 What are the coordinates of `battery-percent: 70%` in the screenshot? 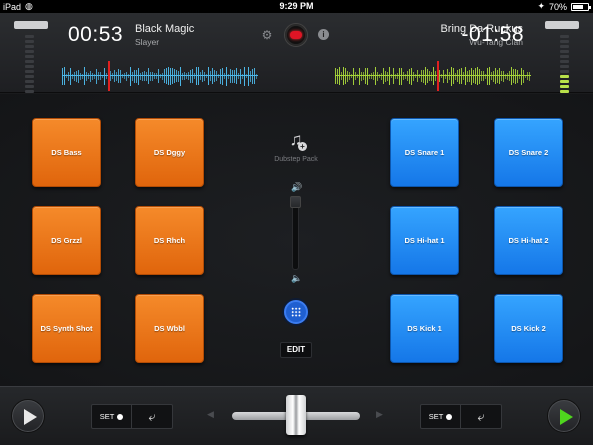 It's located at (557, 6).